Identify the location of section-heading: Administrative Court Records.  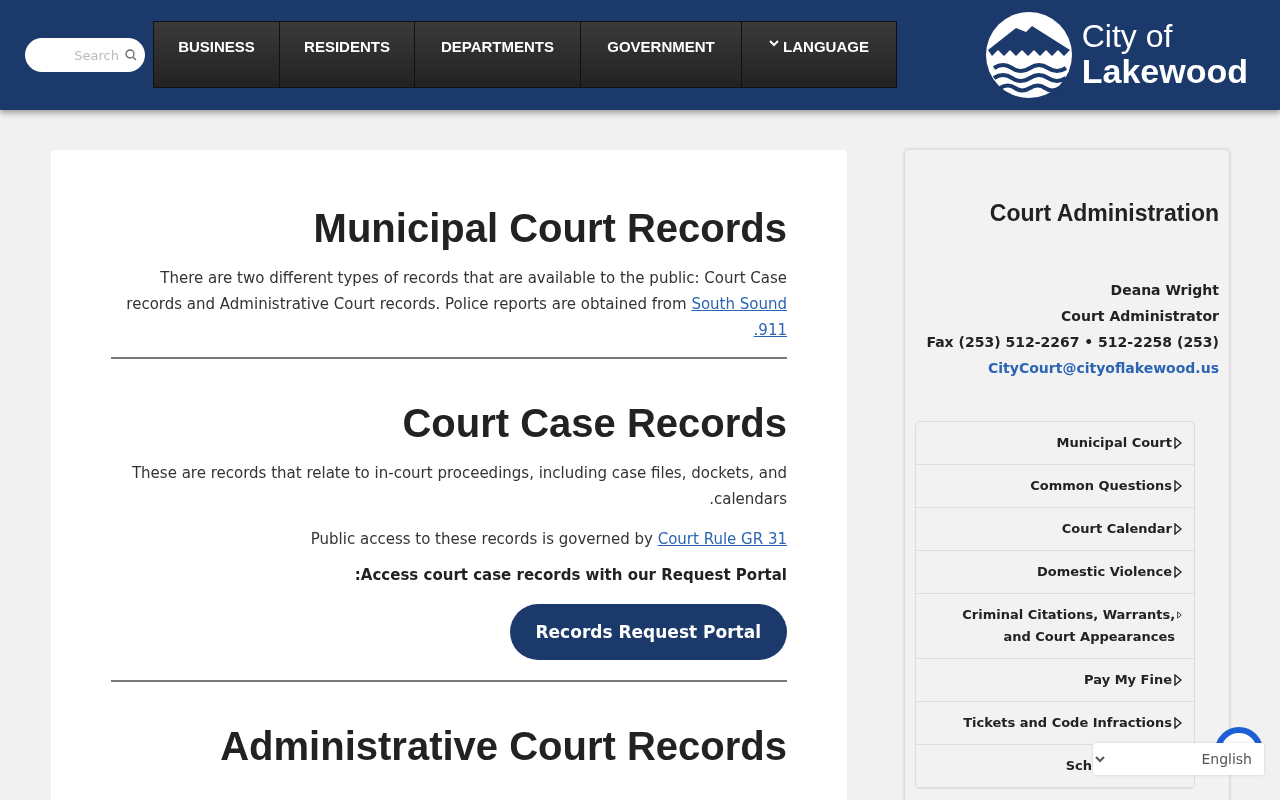
(503, 746).